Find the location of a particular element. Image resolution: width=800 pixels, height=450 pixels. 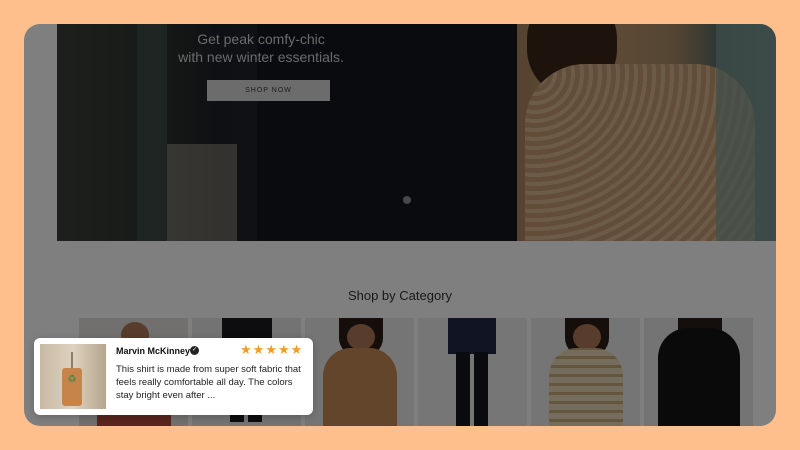

star-rating: ★ ★ ★ ★ ★ is located at coordinates (271, 349).